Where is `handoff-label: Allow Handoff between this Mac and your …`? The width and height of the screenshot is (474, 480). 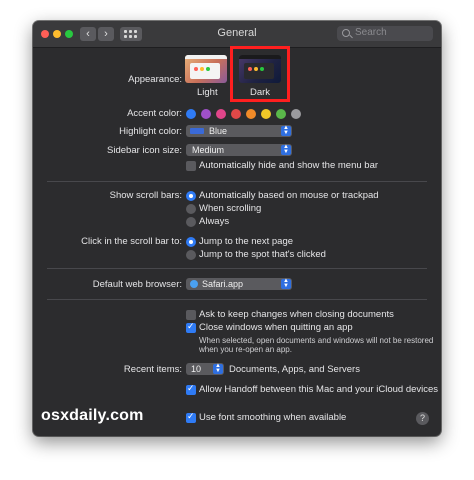 handoff-label: Allow Handoff between this Mac and your … is located at coordinates (319, 389).